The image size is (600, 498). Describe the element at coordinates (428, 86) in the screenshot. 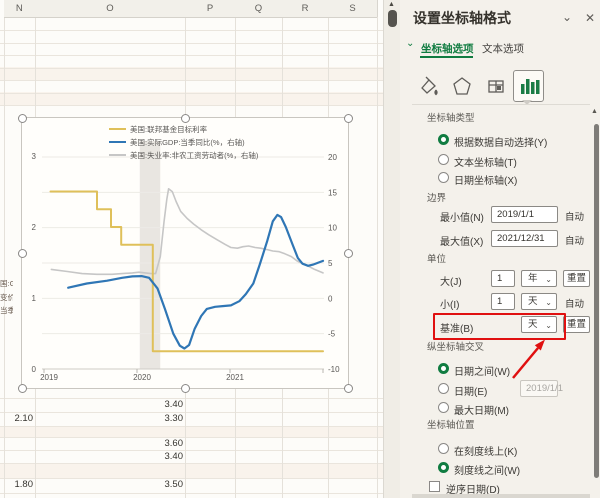

I see `fill-line-icon` at that location.